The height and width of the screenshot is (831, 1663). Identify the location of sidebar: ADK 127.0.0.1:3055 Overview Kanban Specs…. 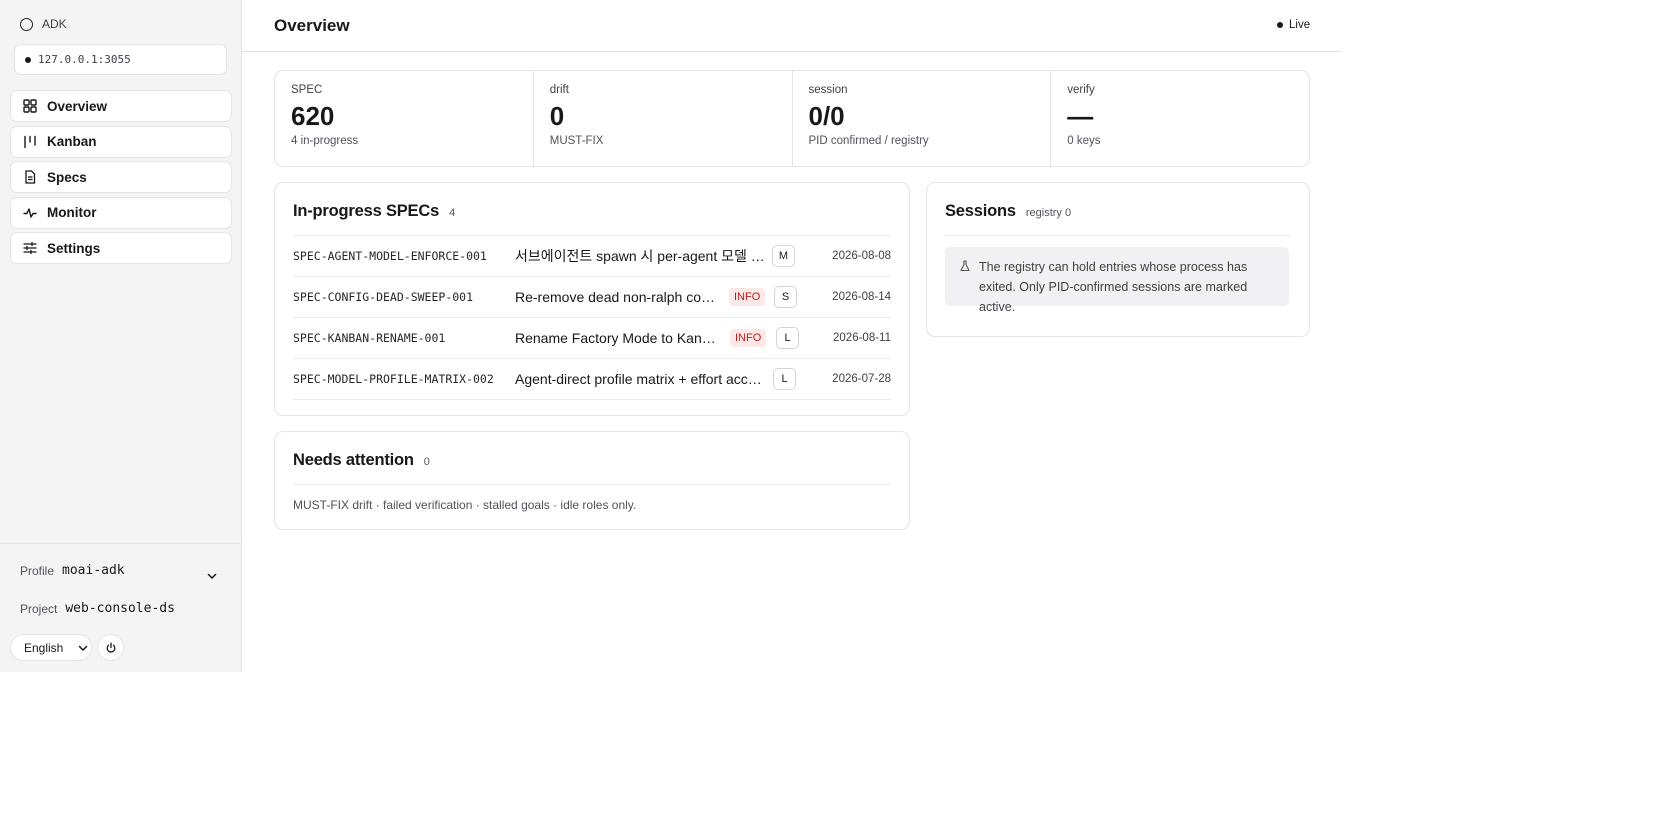
(121, 336).